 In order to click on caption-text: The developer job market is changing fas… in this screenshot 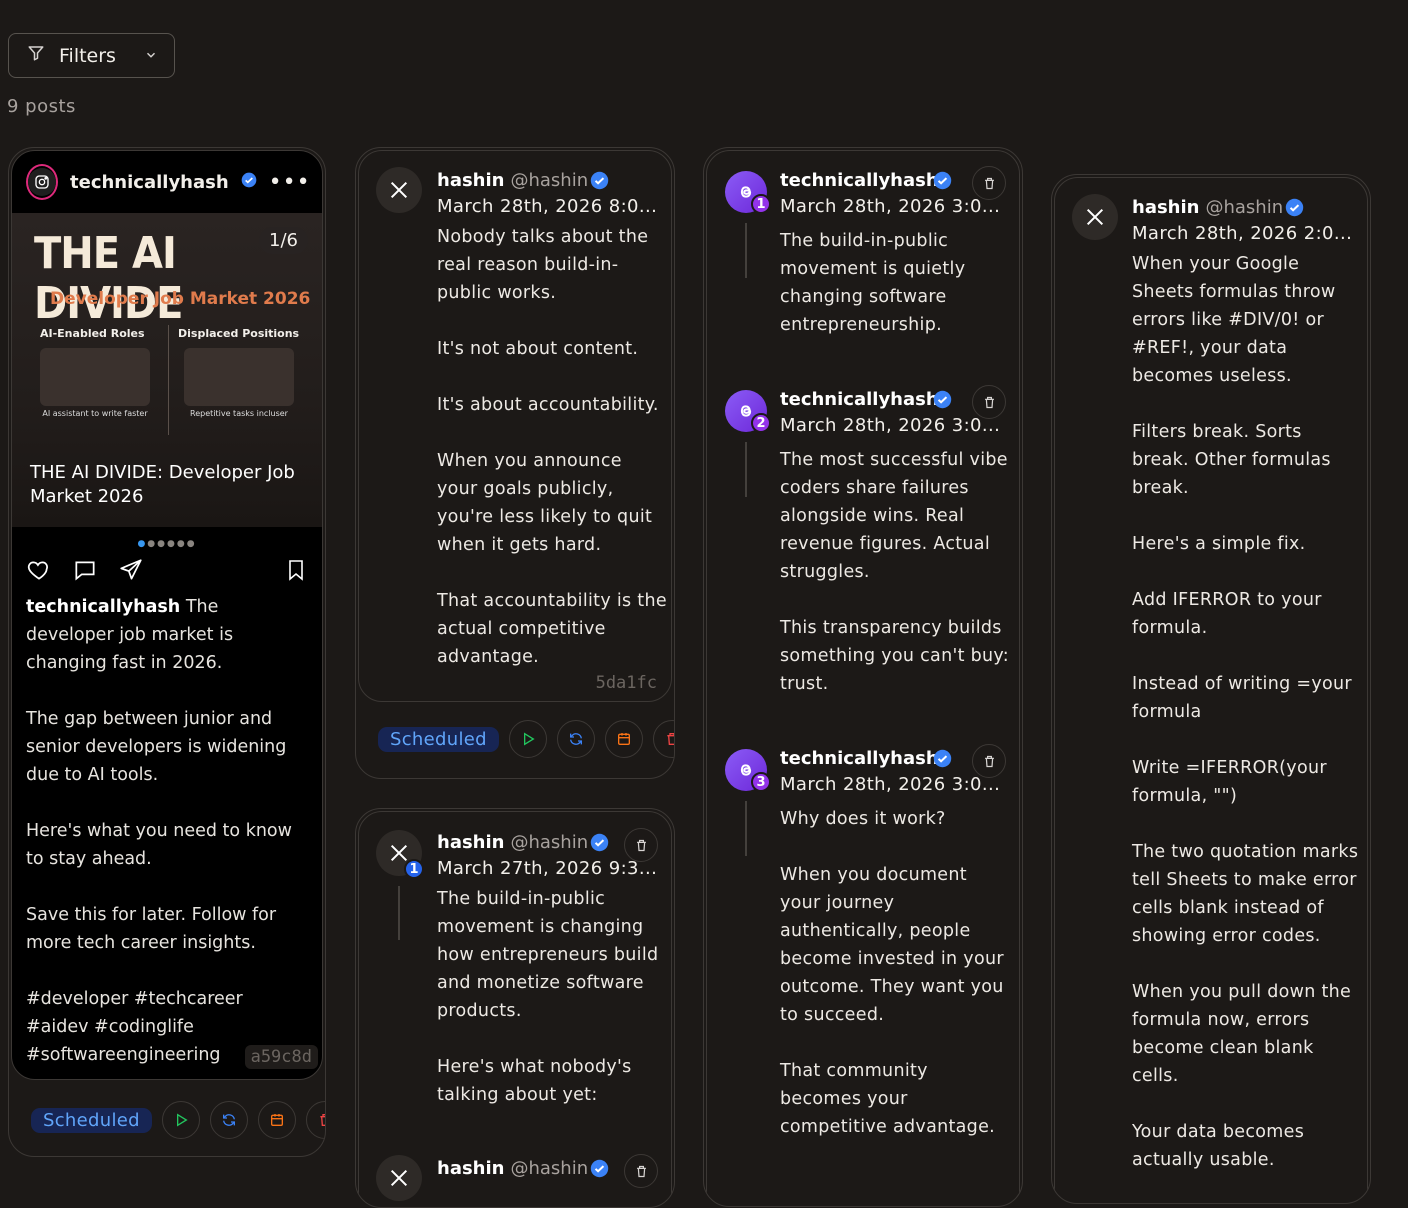, I will do `click(159, 831)`.